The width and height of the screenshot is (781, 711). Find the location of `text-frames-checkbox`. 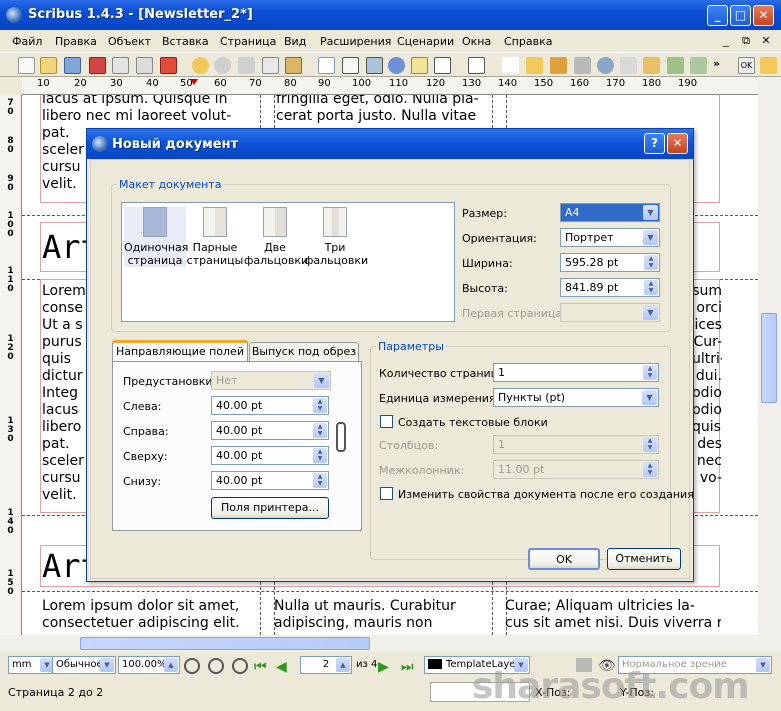

text-frames-checkbox is located at coordinates (386, 421).